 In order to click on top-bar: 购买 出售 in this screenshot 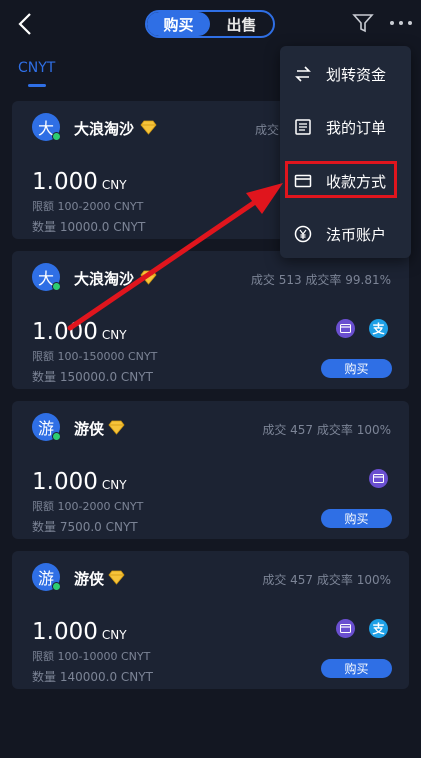, I will do `click(210, 25)`.